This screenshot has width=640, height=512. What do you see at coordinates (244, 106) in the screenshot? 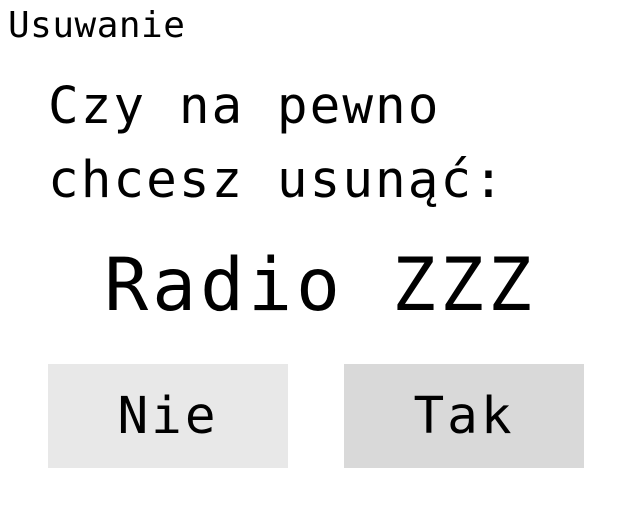
I see `question-line-1: Czy na pewno` at bounding box center [244, 106].